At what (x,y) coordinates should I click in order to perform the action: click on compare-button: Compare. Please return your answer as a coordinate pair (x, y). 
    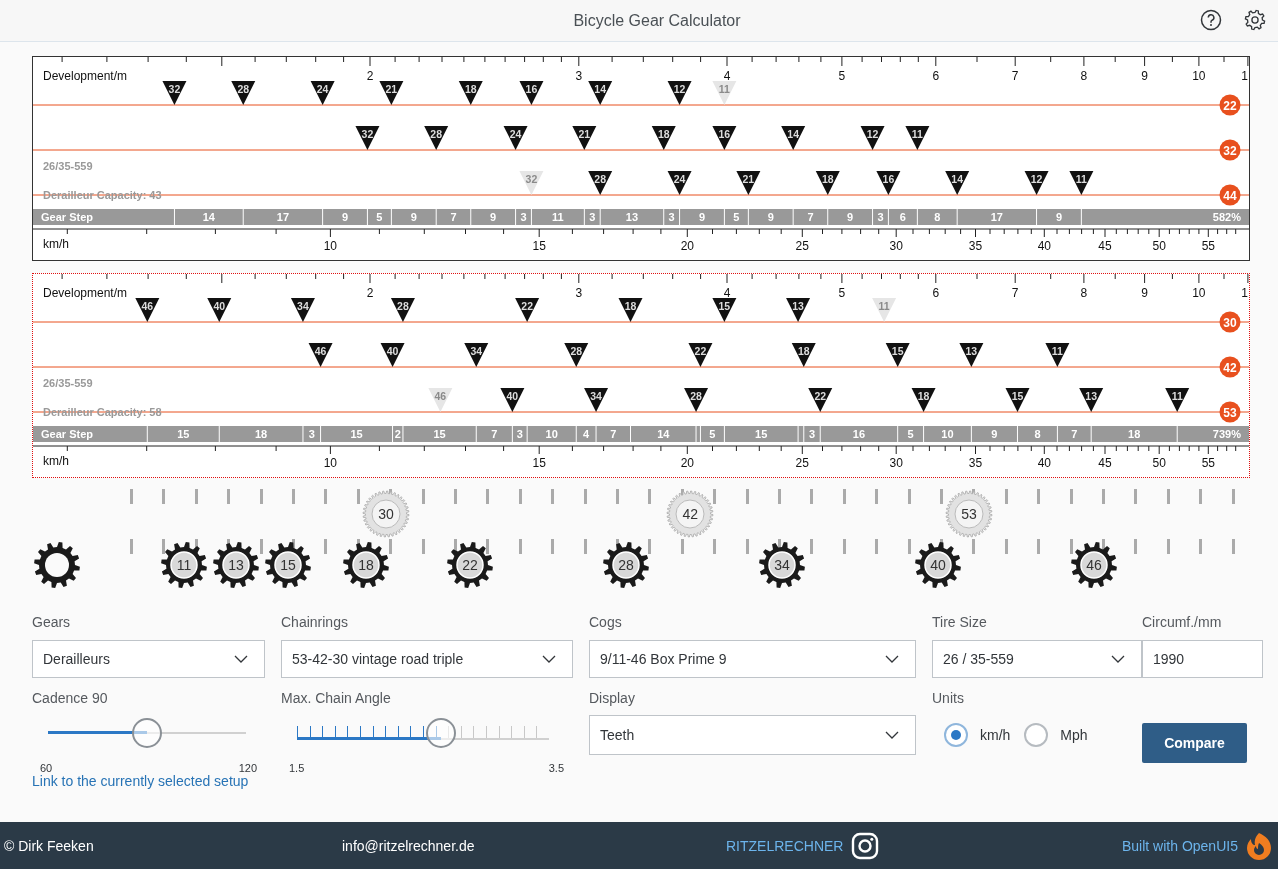
    Looking at the image, I should click on (1194, 743).